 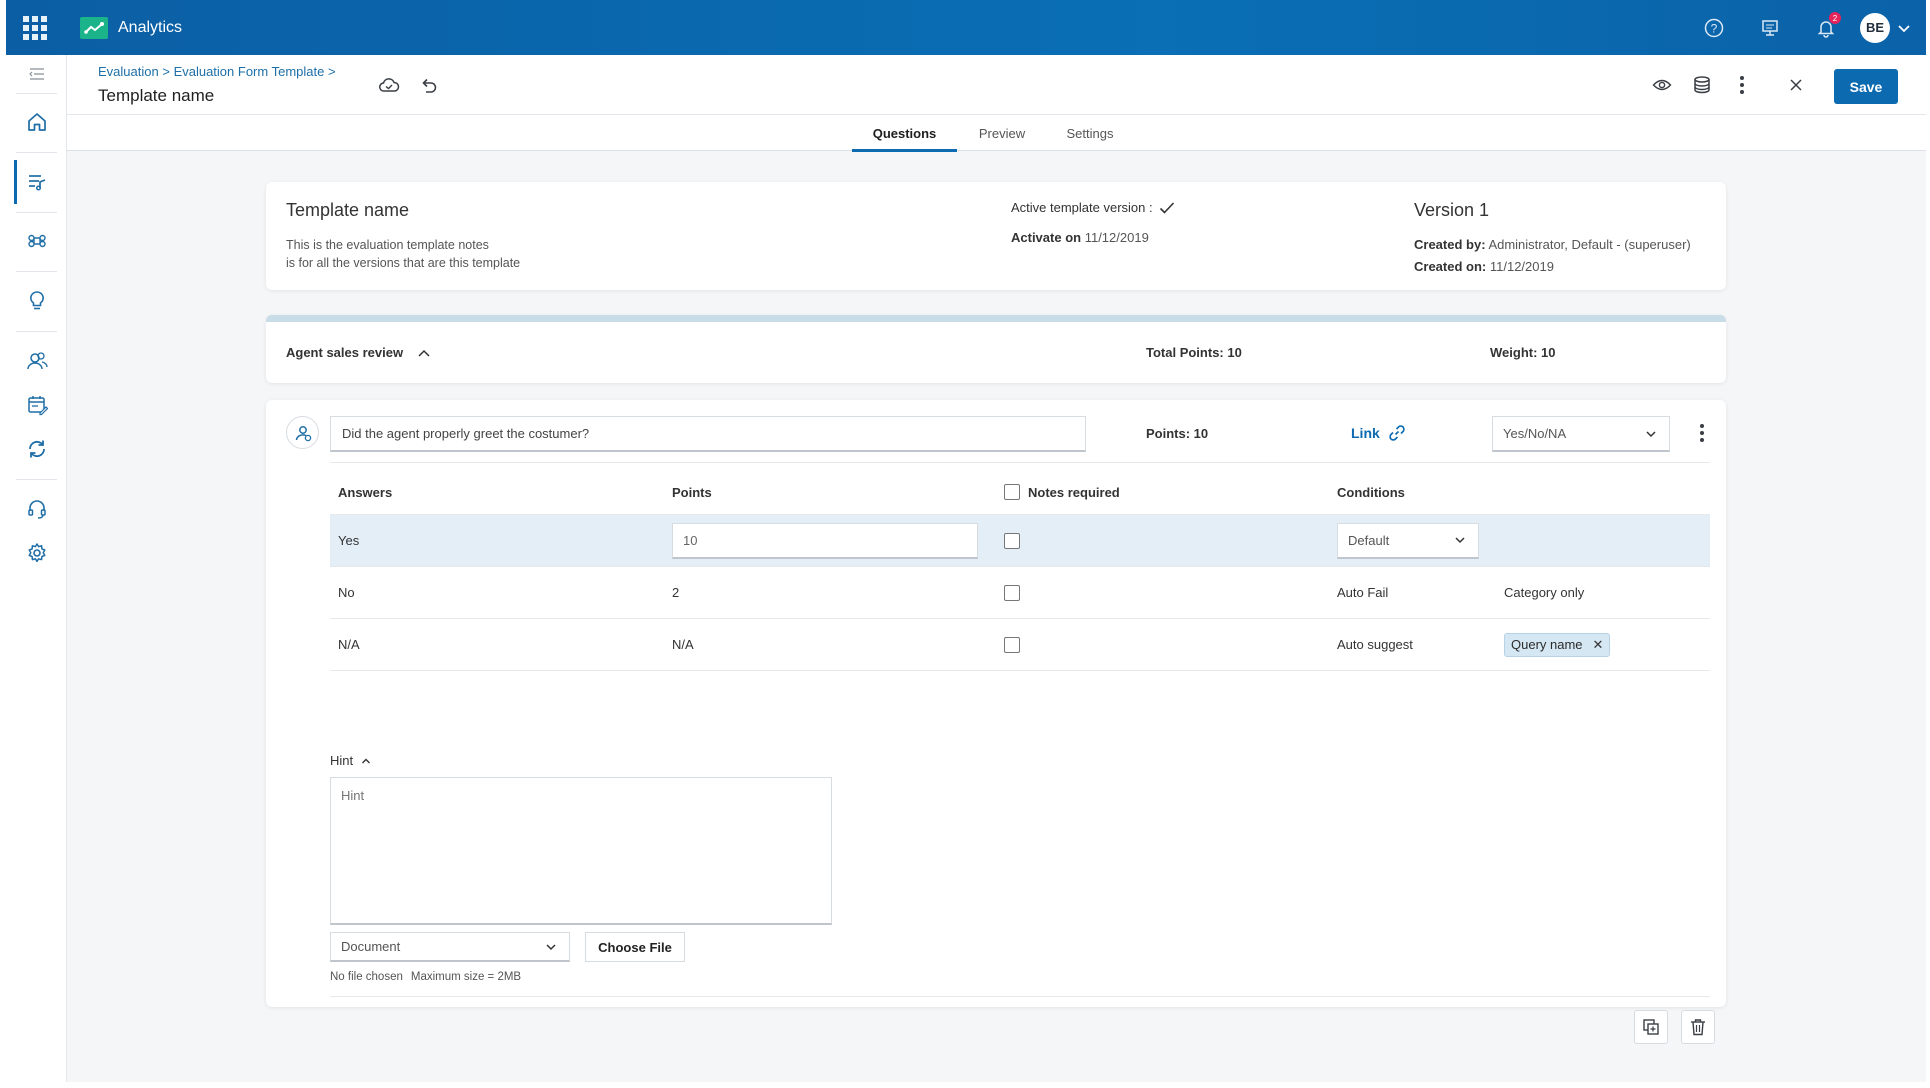 What do you see at coordinates (1012, 492) in the screenshot?
I see `notes-required-all-checkbox` at bounding box center [1012, 492].